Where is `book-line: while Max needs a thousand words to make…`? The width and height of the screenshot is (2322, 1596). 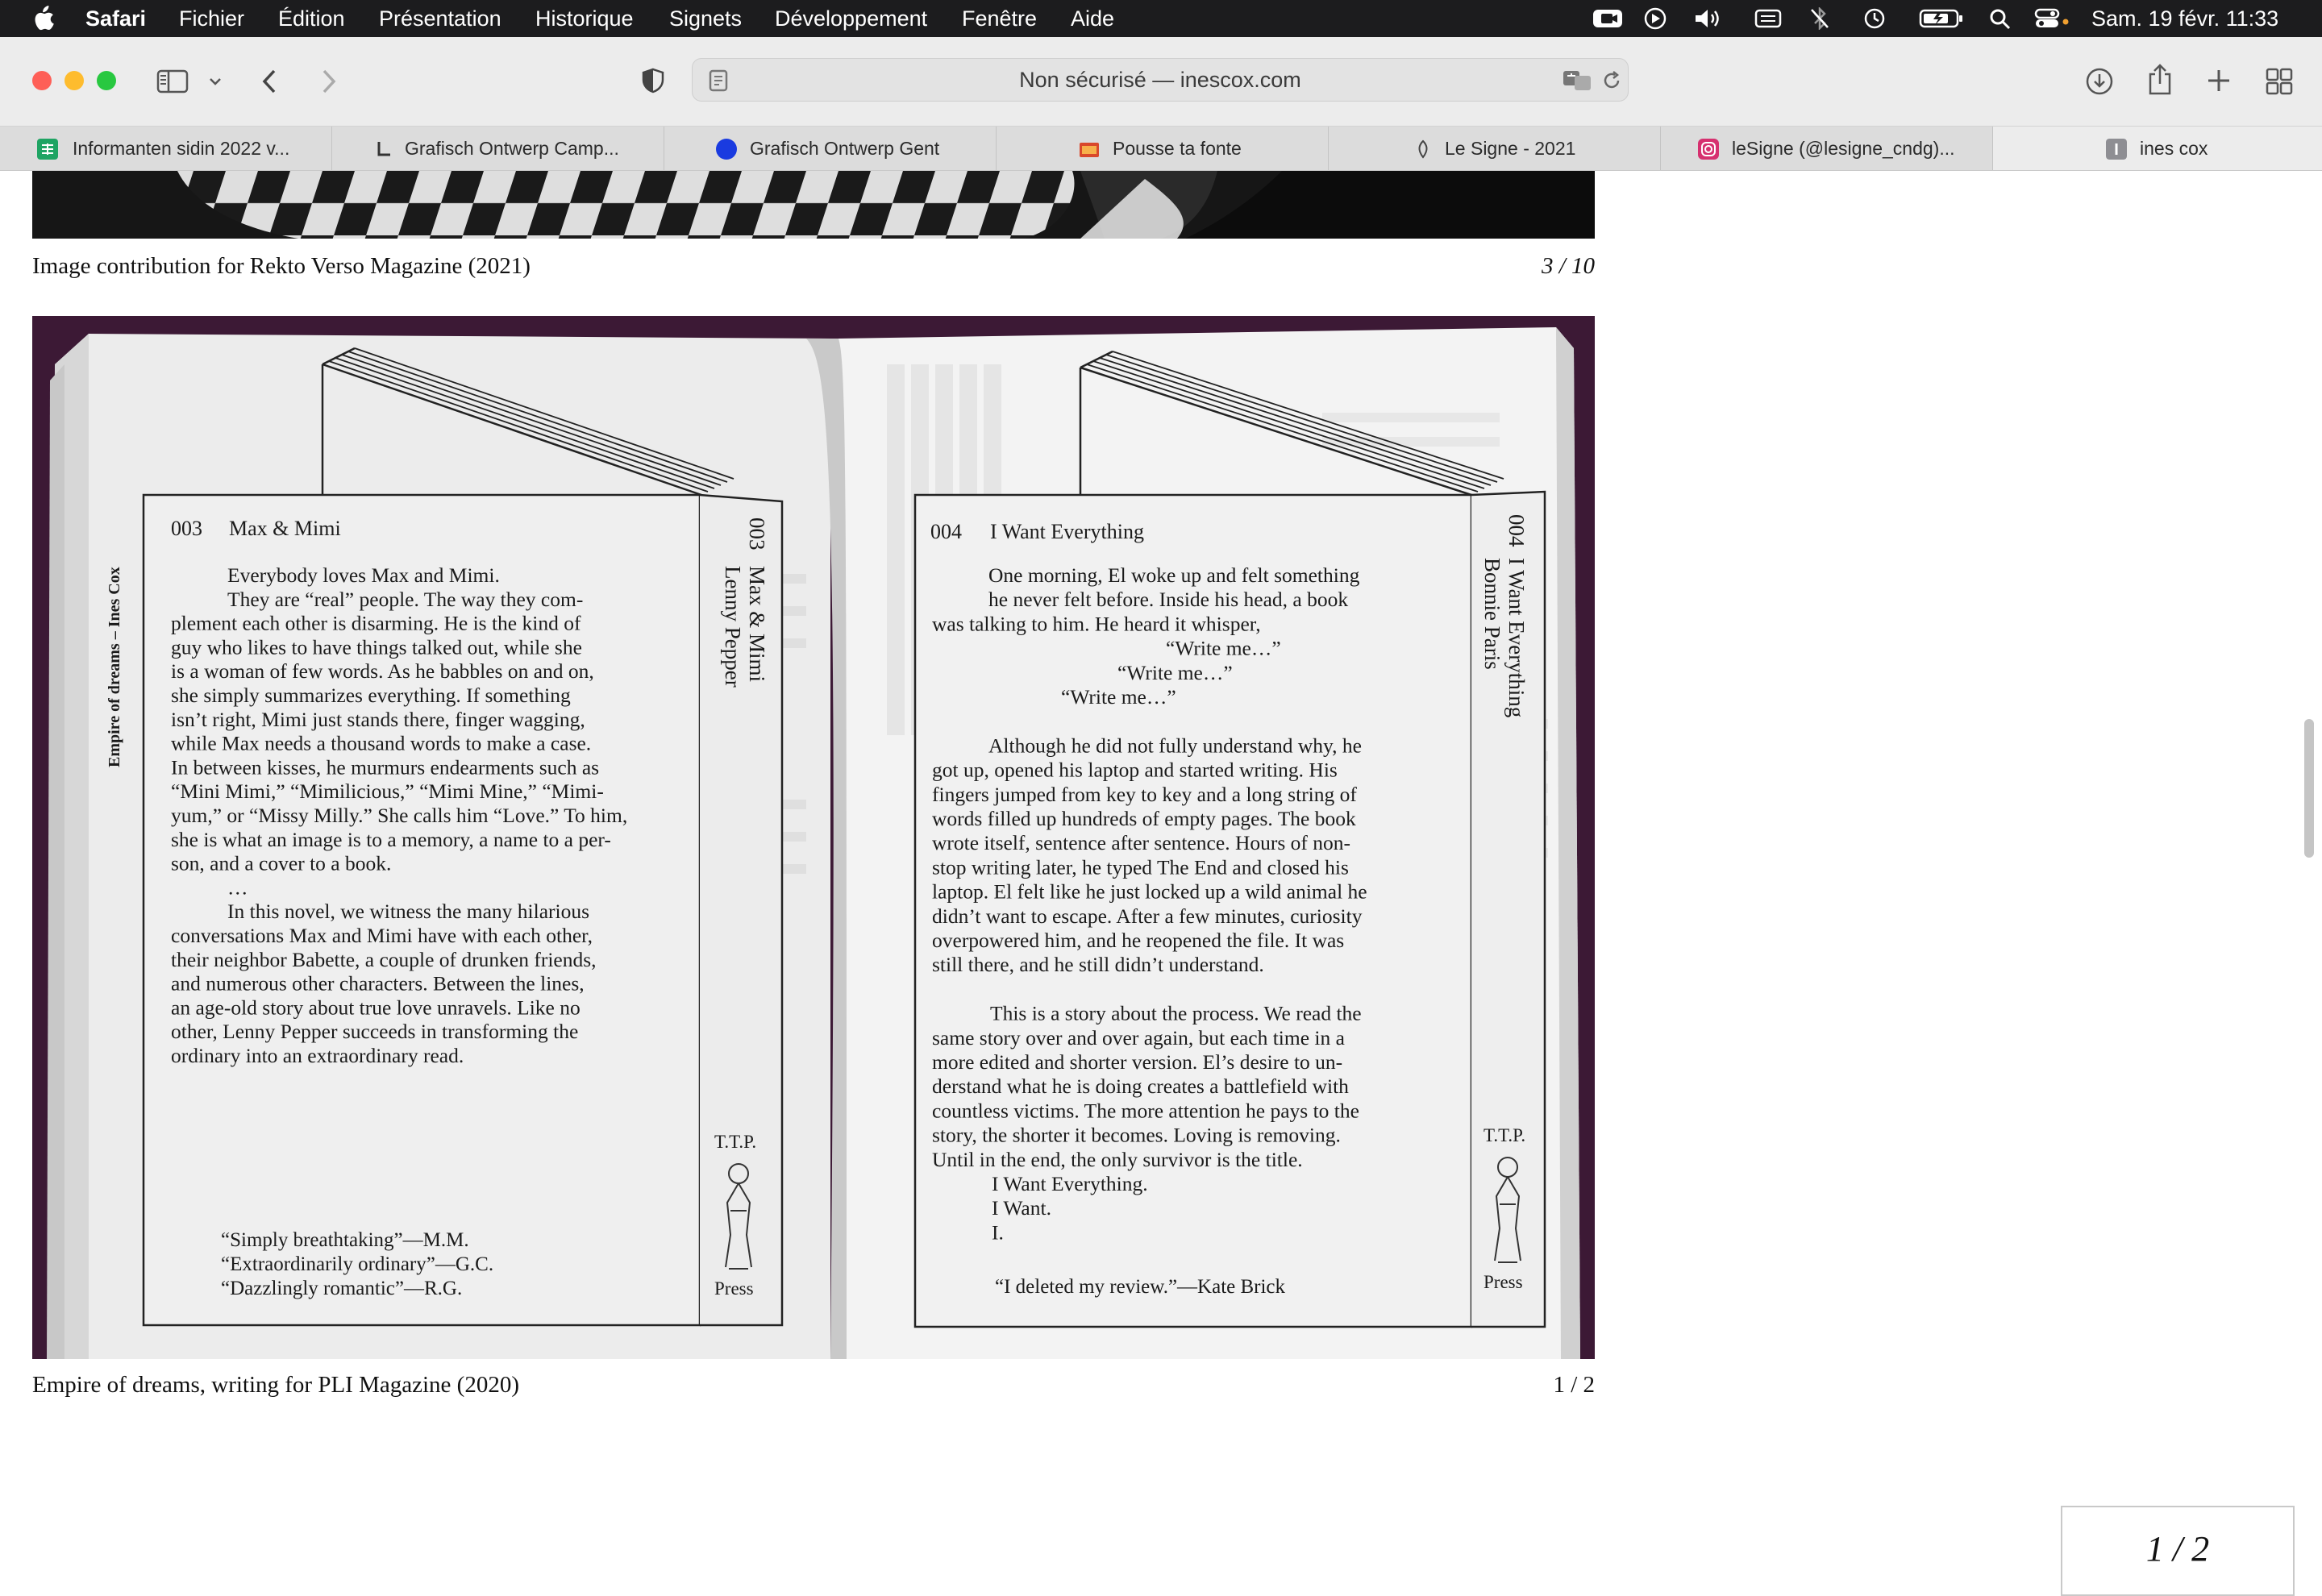 book-line: while Max needs a thousand words to make… is located at coordinates (381, 743).